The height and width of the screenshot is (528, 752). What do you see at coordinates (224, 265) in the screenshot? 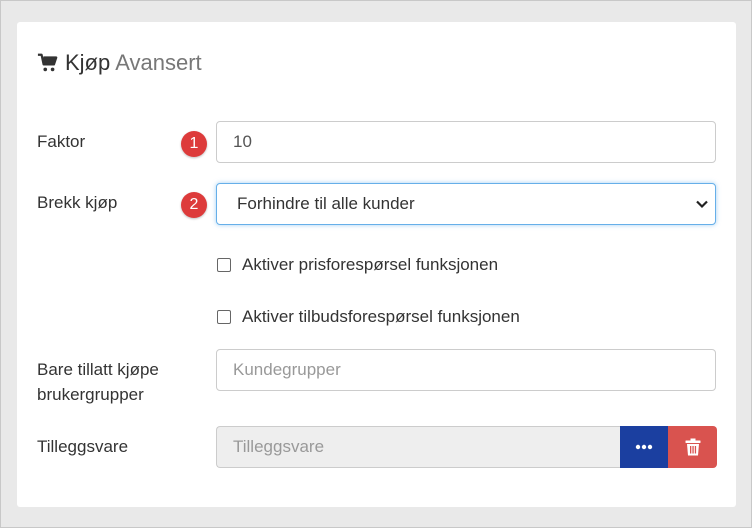
I see `price-request-checkbox` at bounding box center [224, 265].